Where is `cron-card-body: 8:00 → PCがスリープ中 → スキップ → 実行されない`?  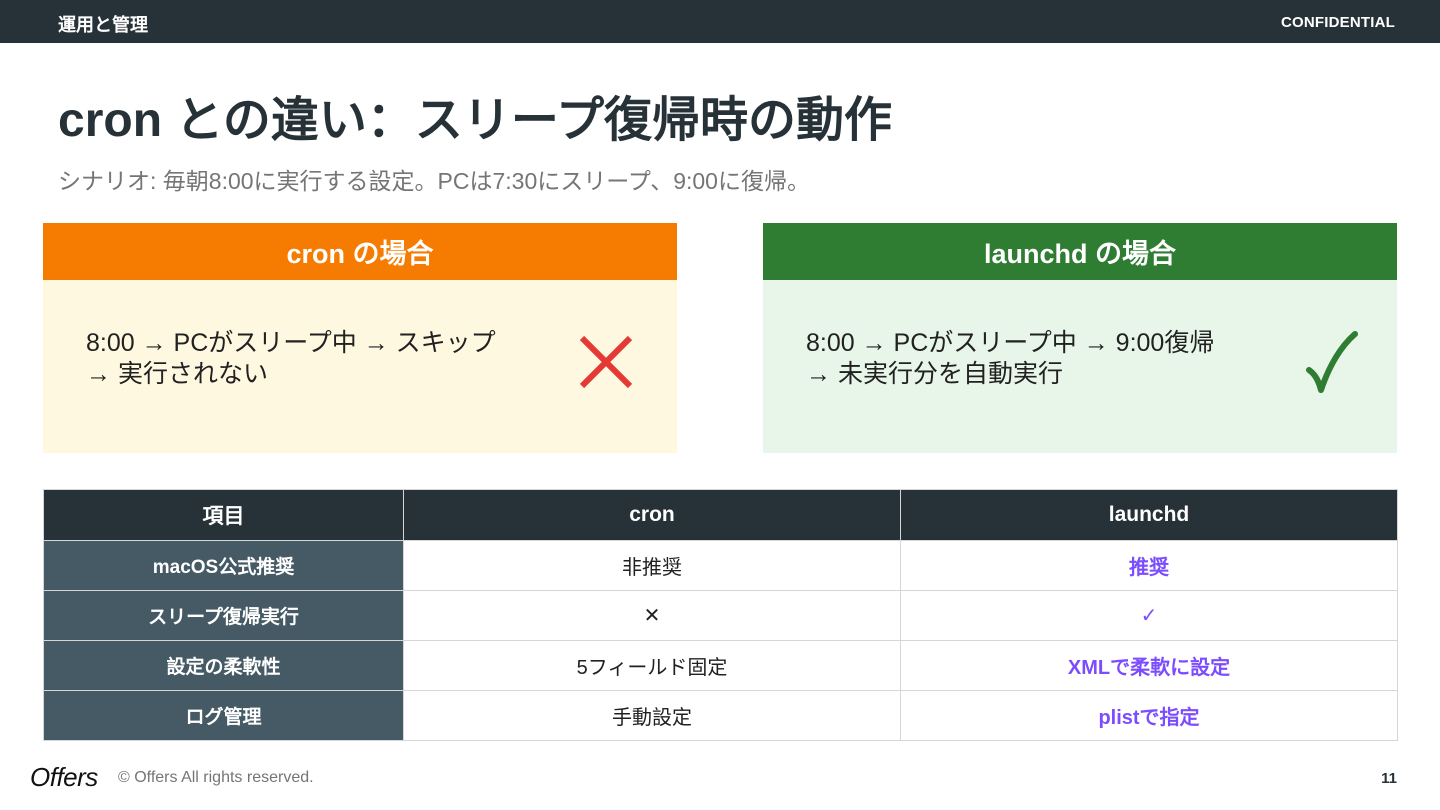
cron-card-body: 8:00 → PCがスリープ中 → スキップ → 実行されない is located at coordinates (360, 366).